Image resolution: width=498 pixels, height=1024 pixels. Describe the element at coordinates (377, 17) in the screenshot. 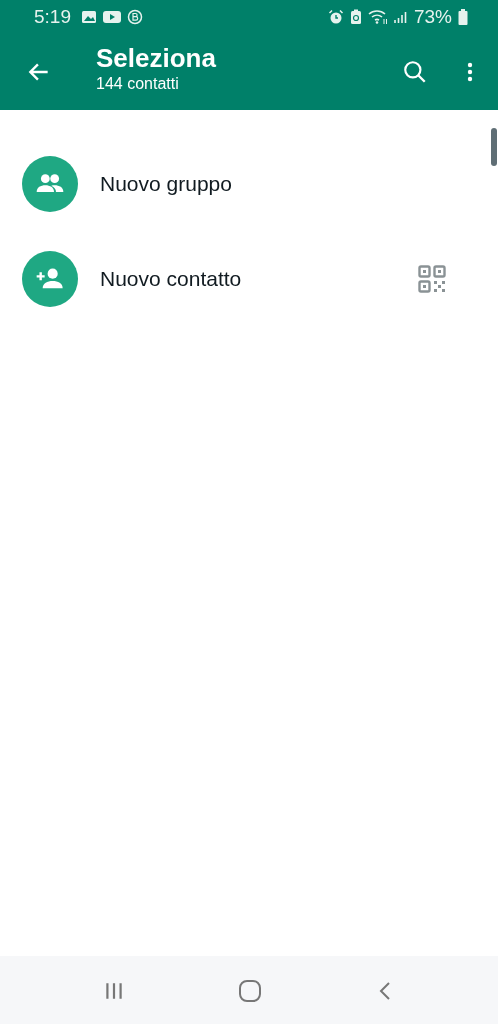

I see `wifi-icon` at that location.